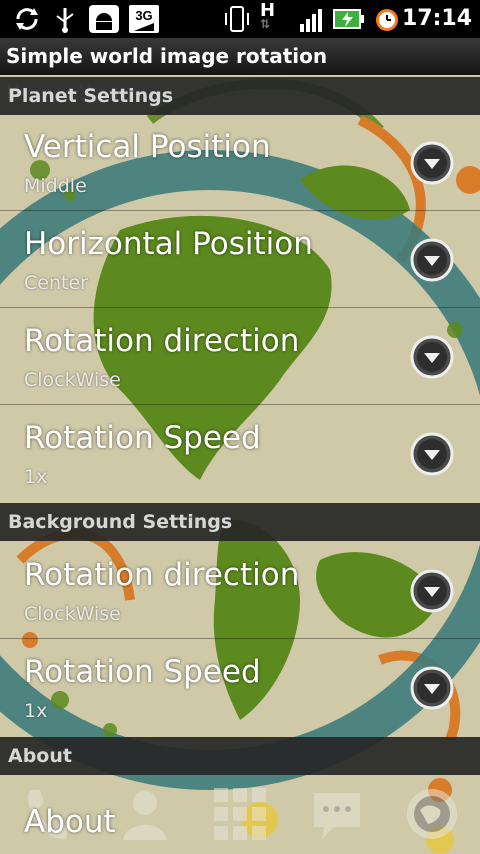 The width and height of the screenshot is (480, 854). Describe the element at coordinates (147, 147) in the screenshot. I see `pref-title: Vertical Position` at that location.